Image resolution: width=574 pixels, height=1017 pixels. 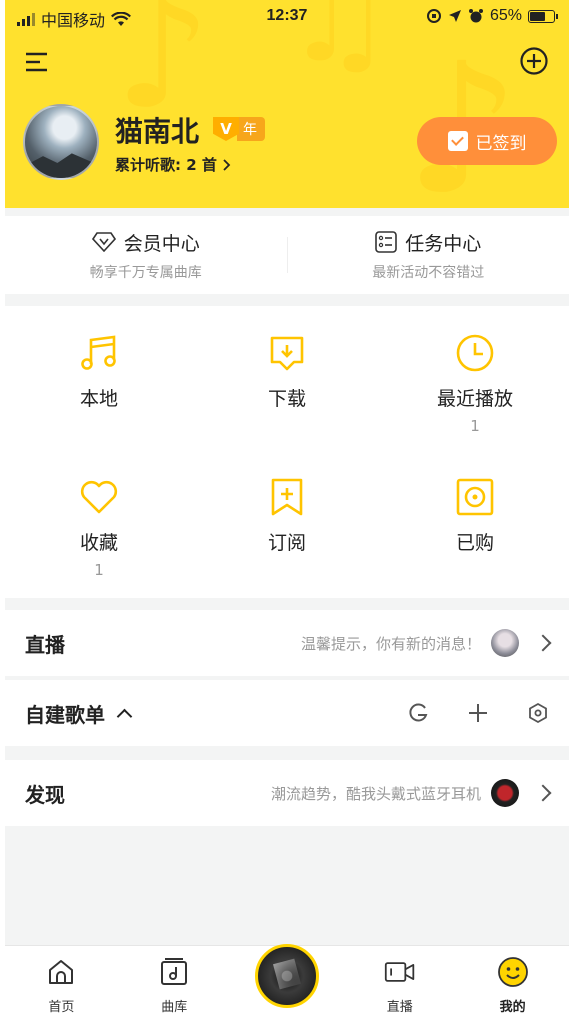 What do you see at coordinates (287, 17) in the screenshot?
I see `status-bar: 中国移动 12:37 65%` at bounding box center [287, 17].